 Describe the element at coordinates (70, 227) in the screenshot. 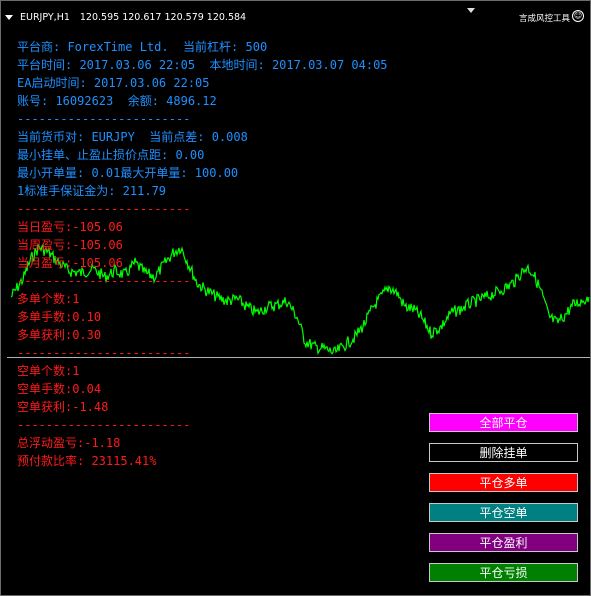

I see `day-pl: 当日盈亏:-105.06` at that location.